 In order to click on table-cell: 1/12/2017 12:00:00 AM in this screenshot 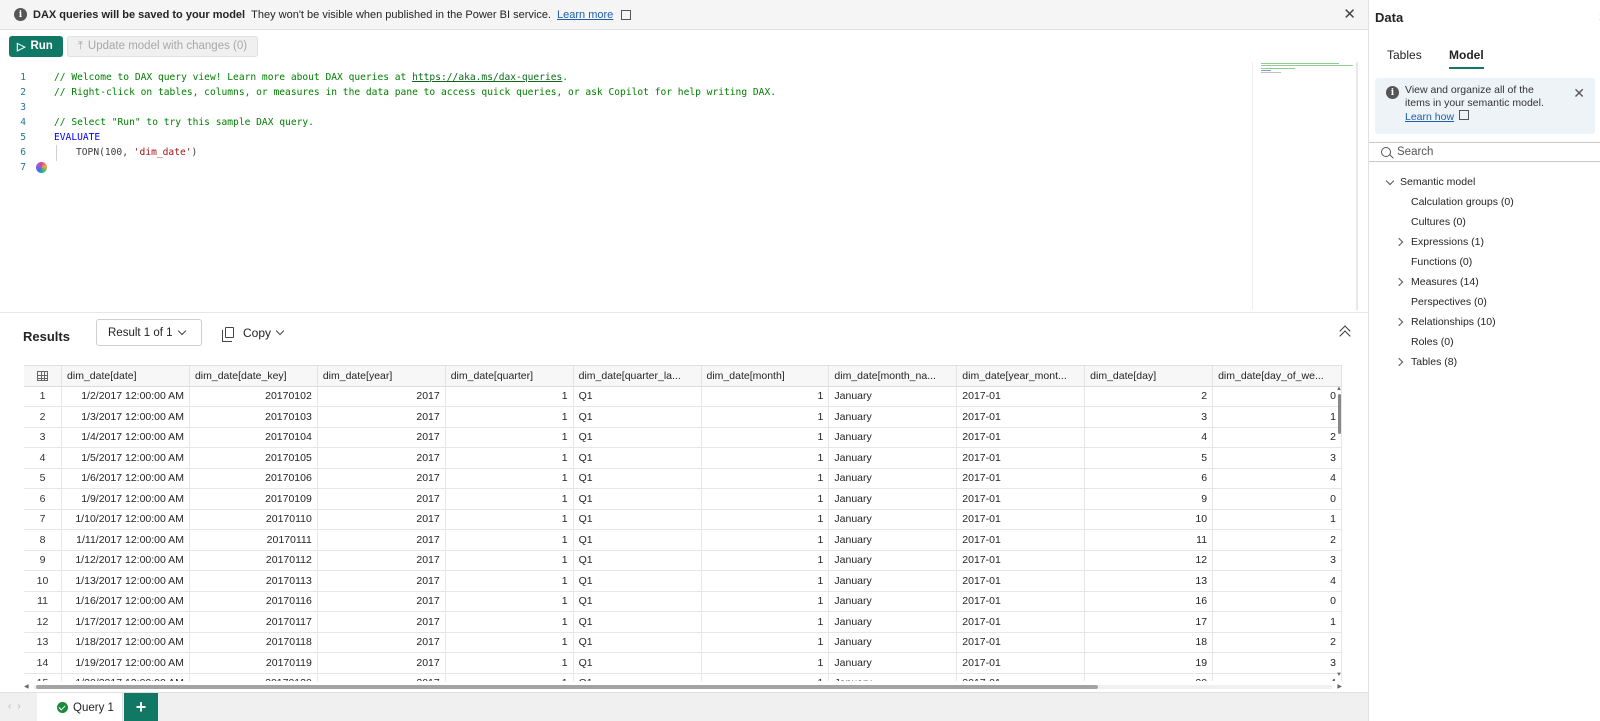, I will do `click(125, 560)`.